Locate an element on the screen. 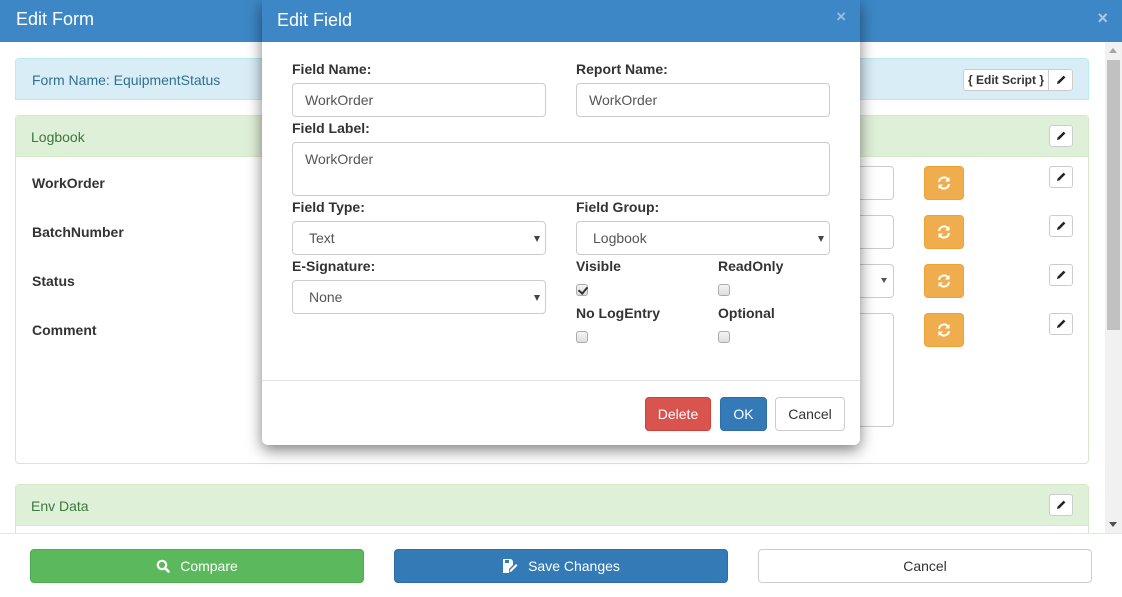 This screenshot has width=1122, height=597. vertical-scrollbar is located at coordinates (1113, 287).